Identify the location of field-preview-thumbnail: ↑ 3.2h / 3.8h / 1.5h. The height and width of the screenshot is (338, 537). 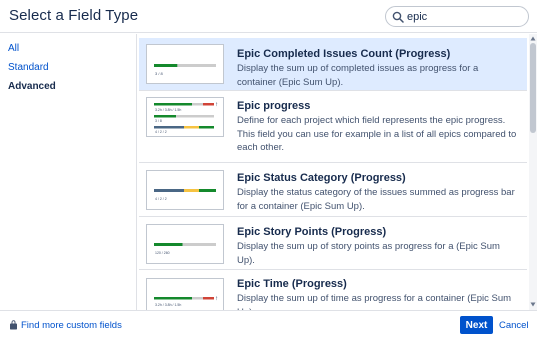
(185, 294).